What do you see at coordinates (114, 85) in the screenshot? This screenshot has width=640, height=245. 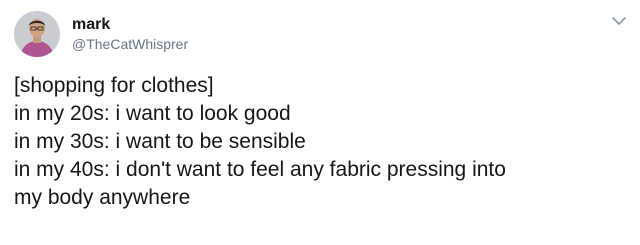 I see `tweet-text-line: [shopping for clothes]` at bounding box center [114, 85].